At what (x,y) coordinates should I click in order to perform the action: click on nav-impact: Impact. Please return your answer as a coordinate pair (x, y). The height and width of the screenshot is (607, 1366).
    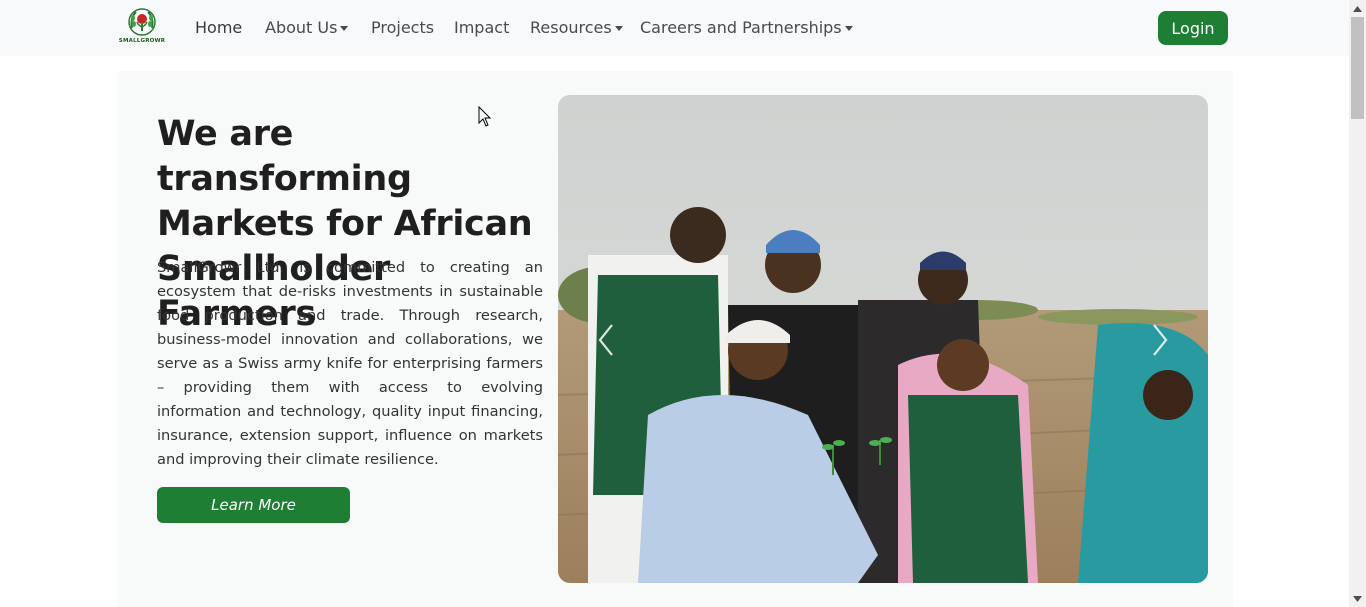
    Looking at the image, I should click on (481, 27).